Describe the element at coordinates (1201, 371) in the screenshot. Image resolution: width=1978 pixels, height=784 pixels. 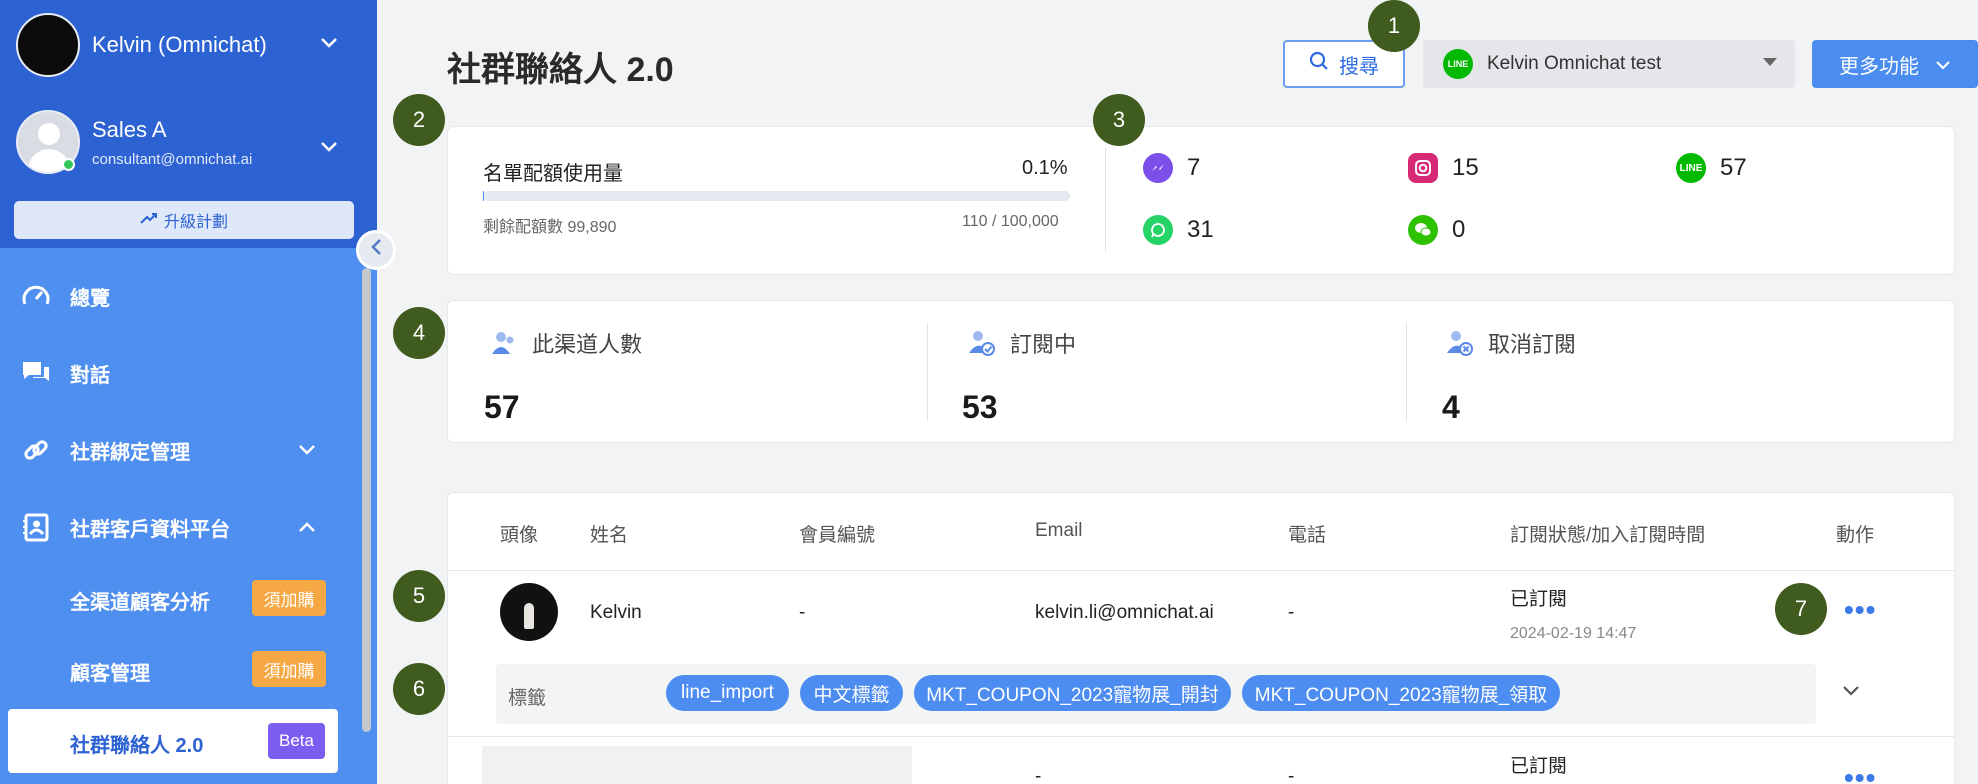
I see `subscriber-stats-card: 此渠道人數 57 訂閱中 53 取消訂閱 4` at that location.